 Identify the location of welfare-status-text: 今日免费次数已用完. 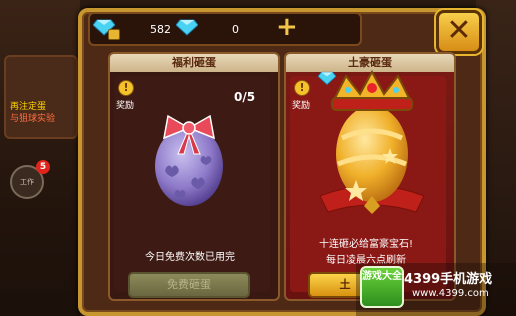
(190, 257).